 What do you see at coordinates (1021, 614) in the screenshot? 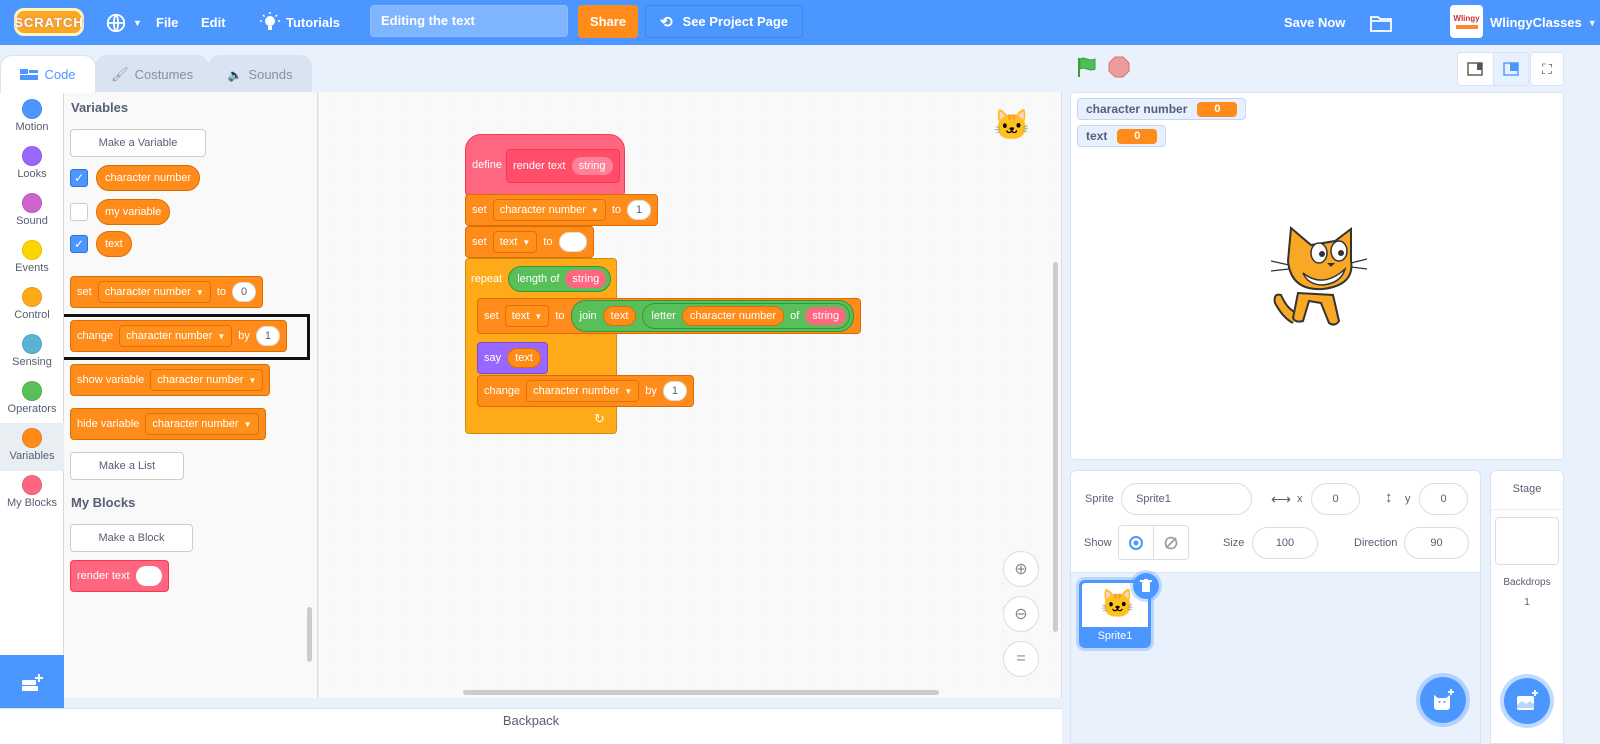
I see `zoom-out-button: ⊖` at bounding box center [1021, 614].